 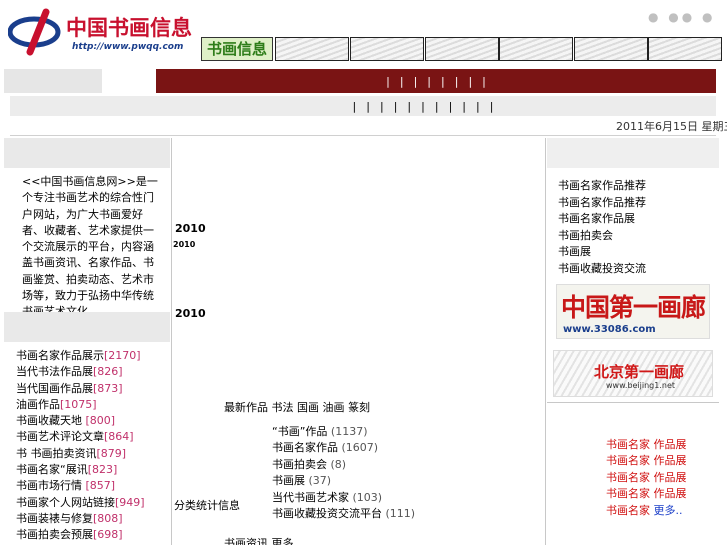 I want to click on category-label: 书画拍卖会预展, so click(x=54, y=535).